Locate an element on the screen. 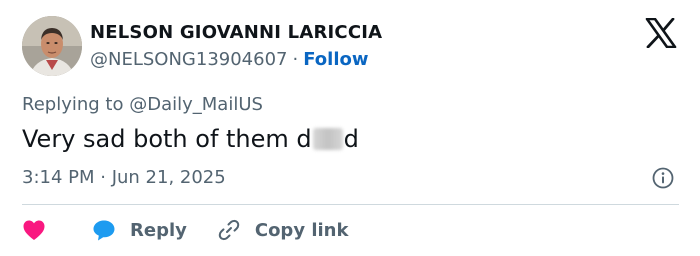 The image size is (700, 256). tweet-timestamp: 3:14 PM · Jun 21, 2025 is located at coordinates (124, 177).